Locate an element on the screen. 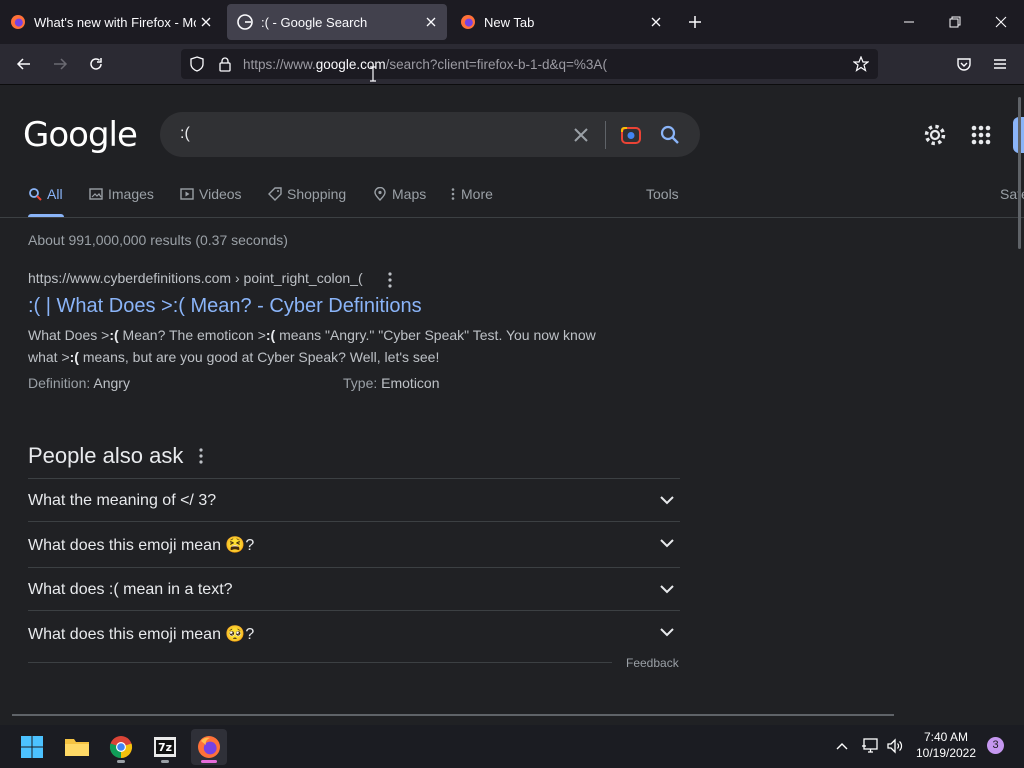  lock-icon is located at coordinates (225, 64).